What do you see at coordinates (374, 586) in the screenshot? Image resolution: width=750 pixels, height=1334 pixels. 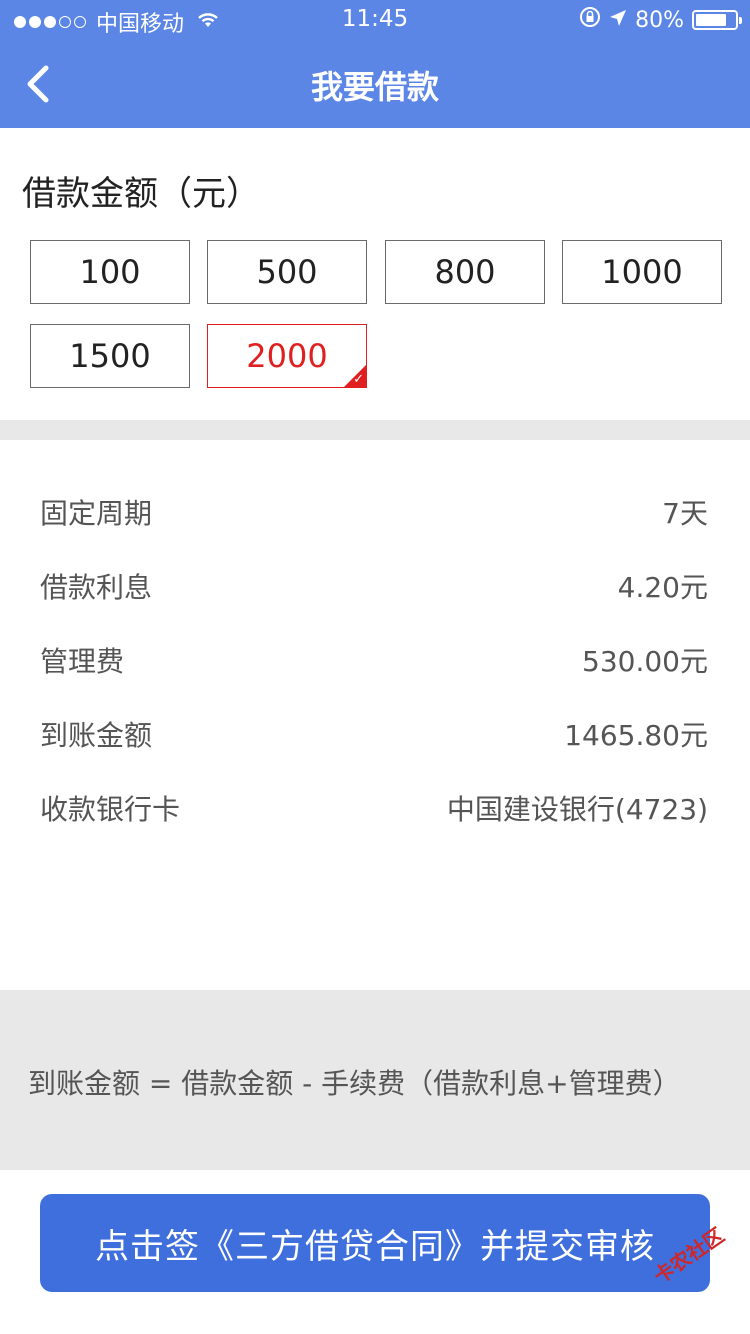 I see `detail-row-interest: 借款利息 4.20元` at bounding box center [374, 586].